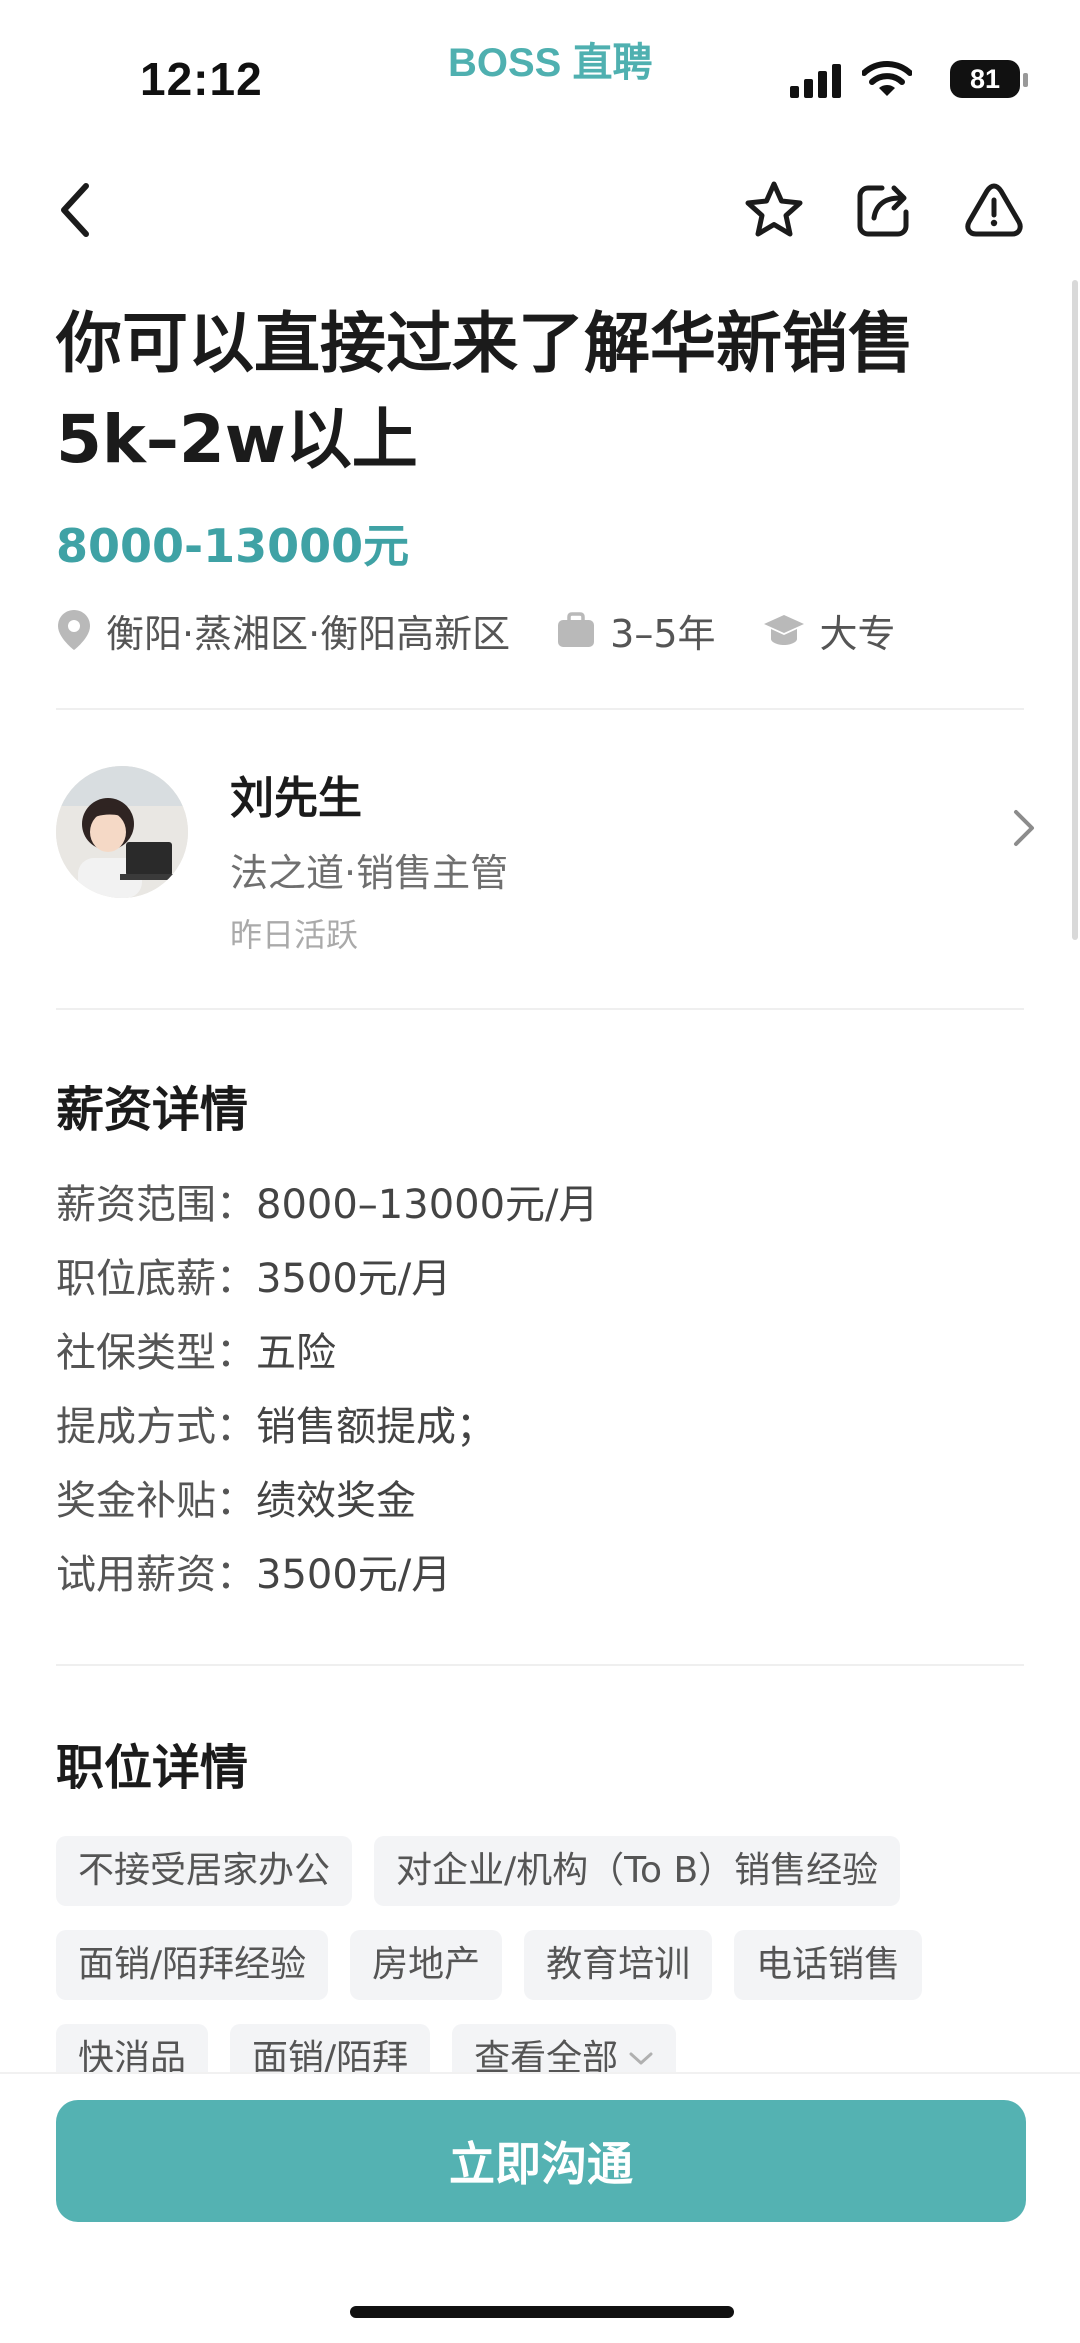 The height and width of the screenshot is (2343, 1080). I want to click on salary-detail-row: 奖金补贴： 绩效奖金, so click(327, 1505).